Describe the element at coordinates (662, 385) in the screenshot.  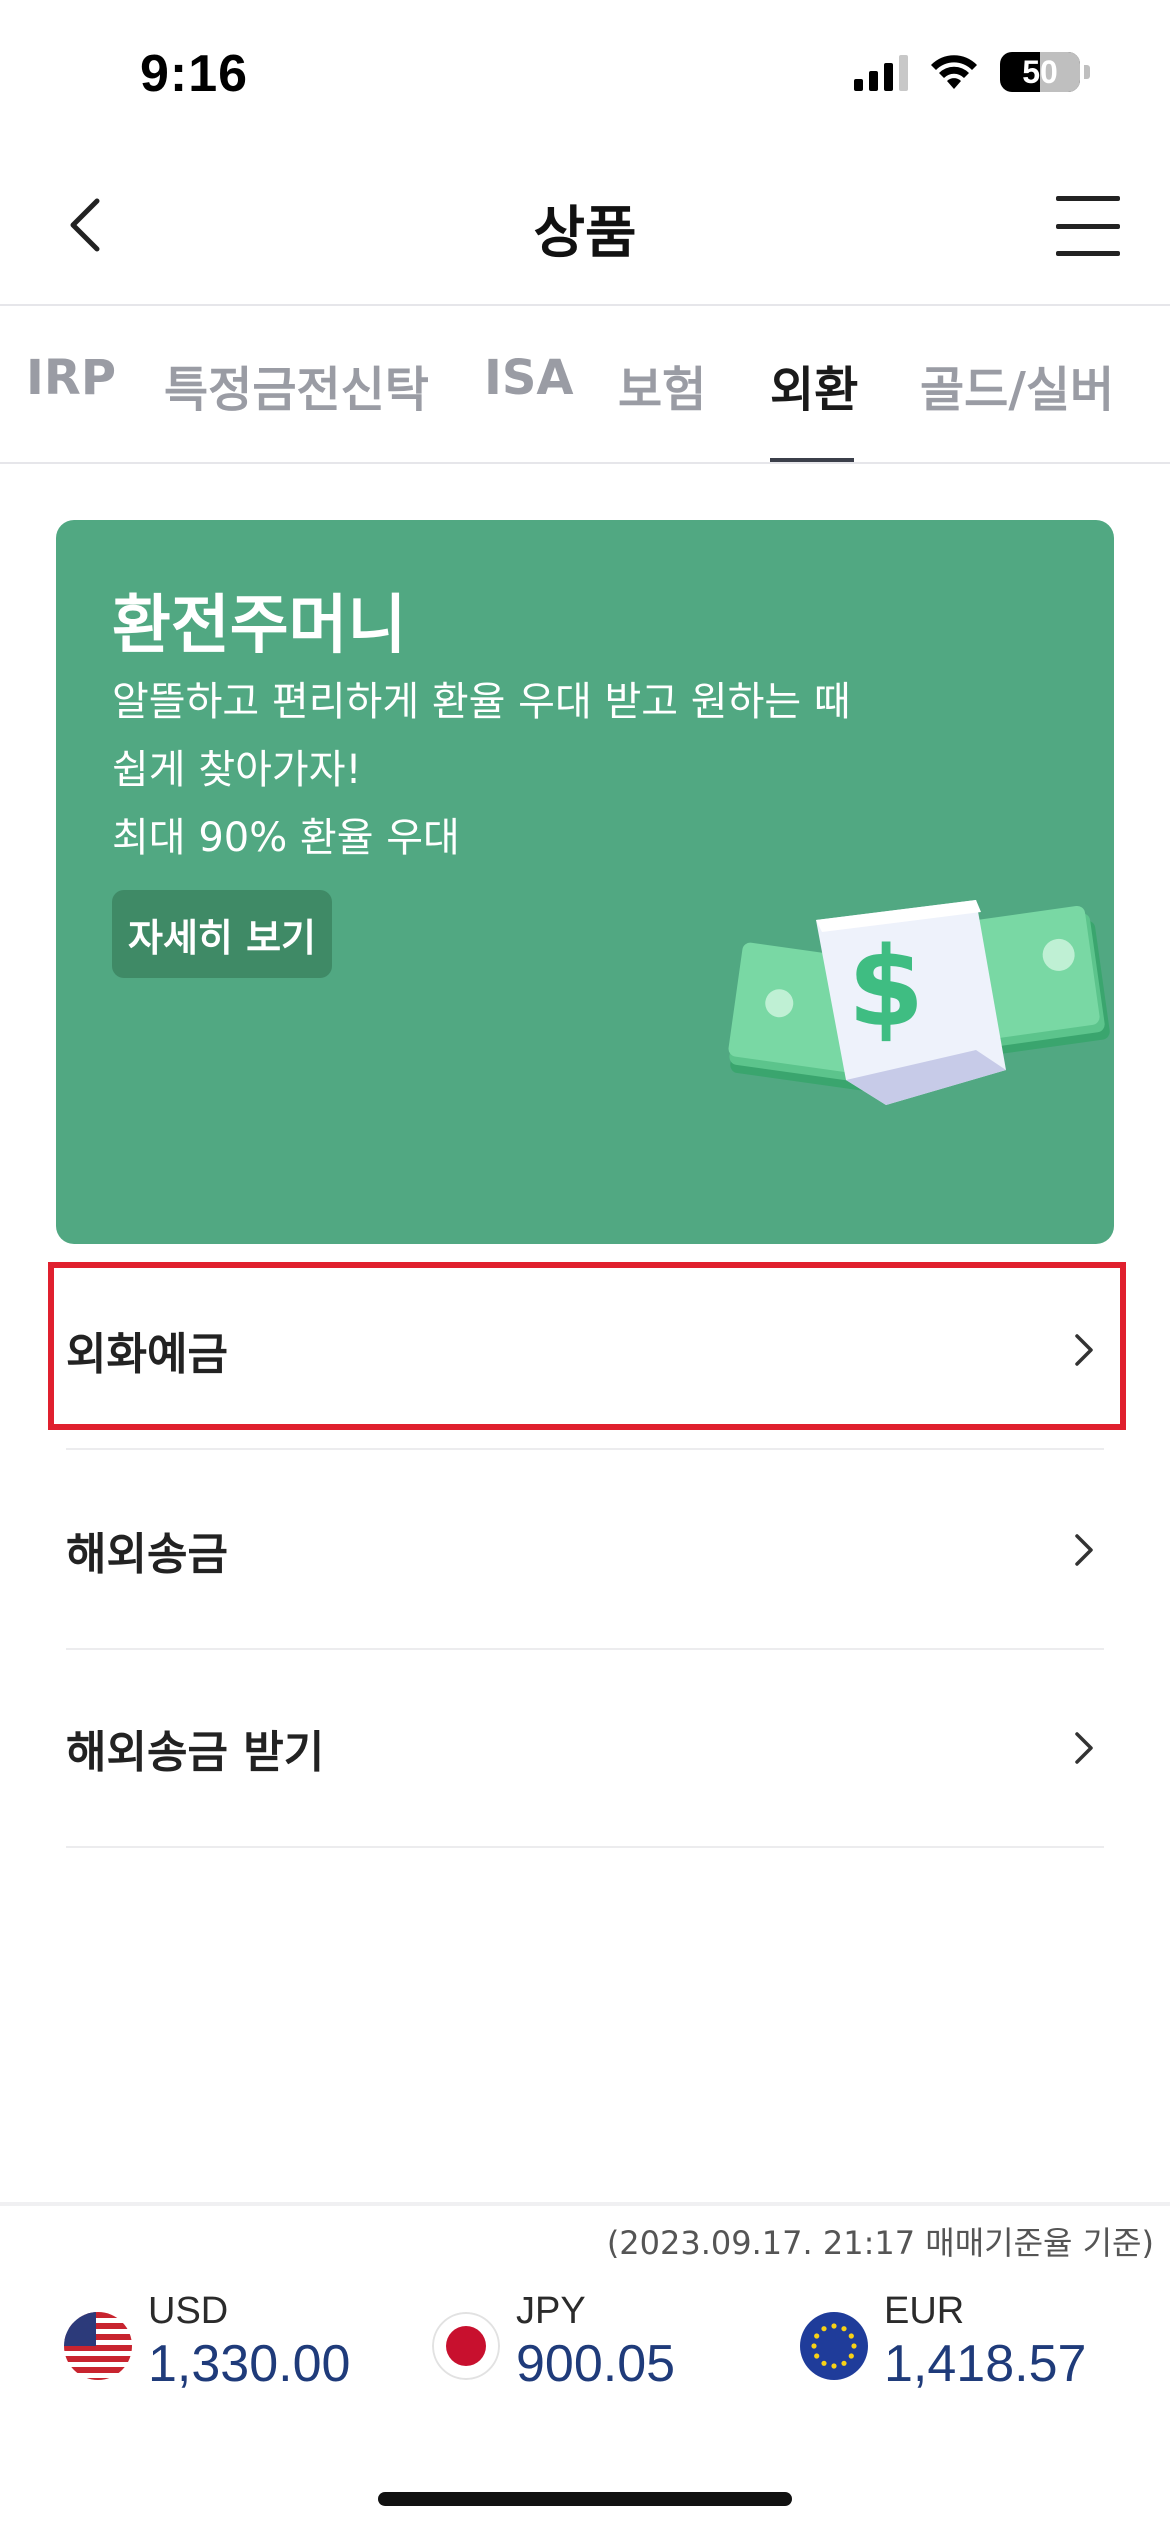
I see `tab-insurance: 보험` at that location.